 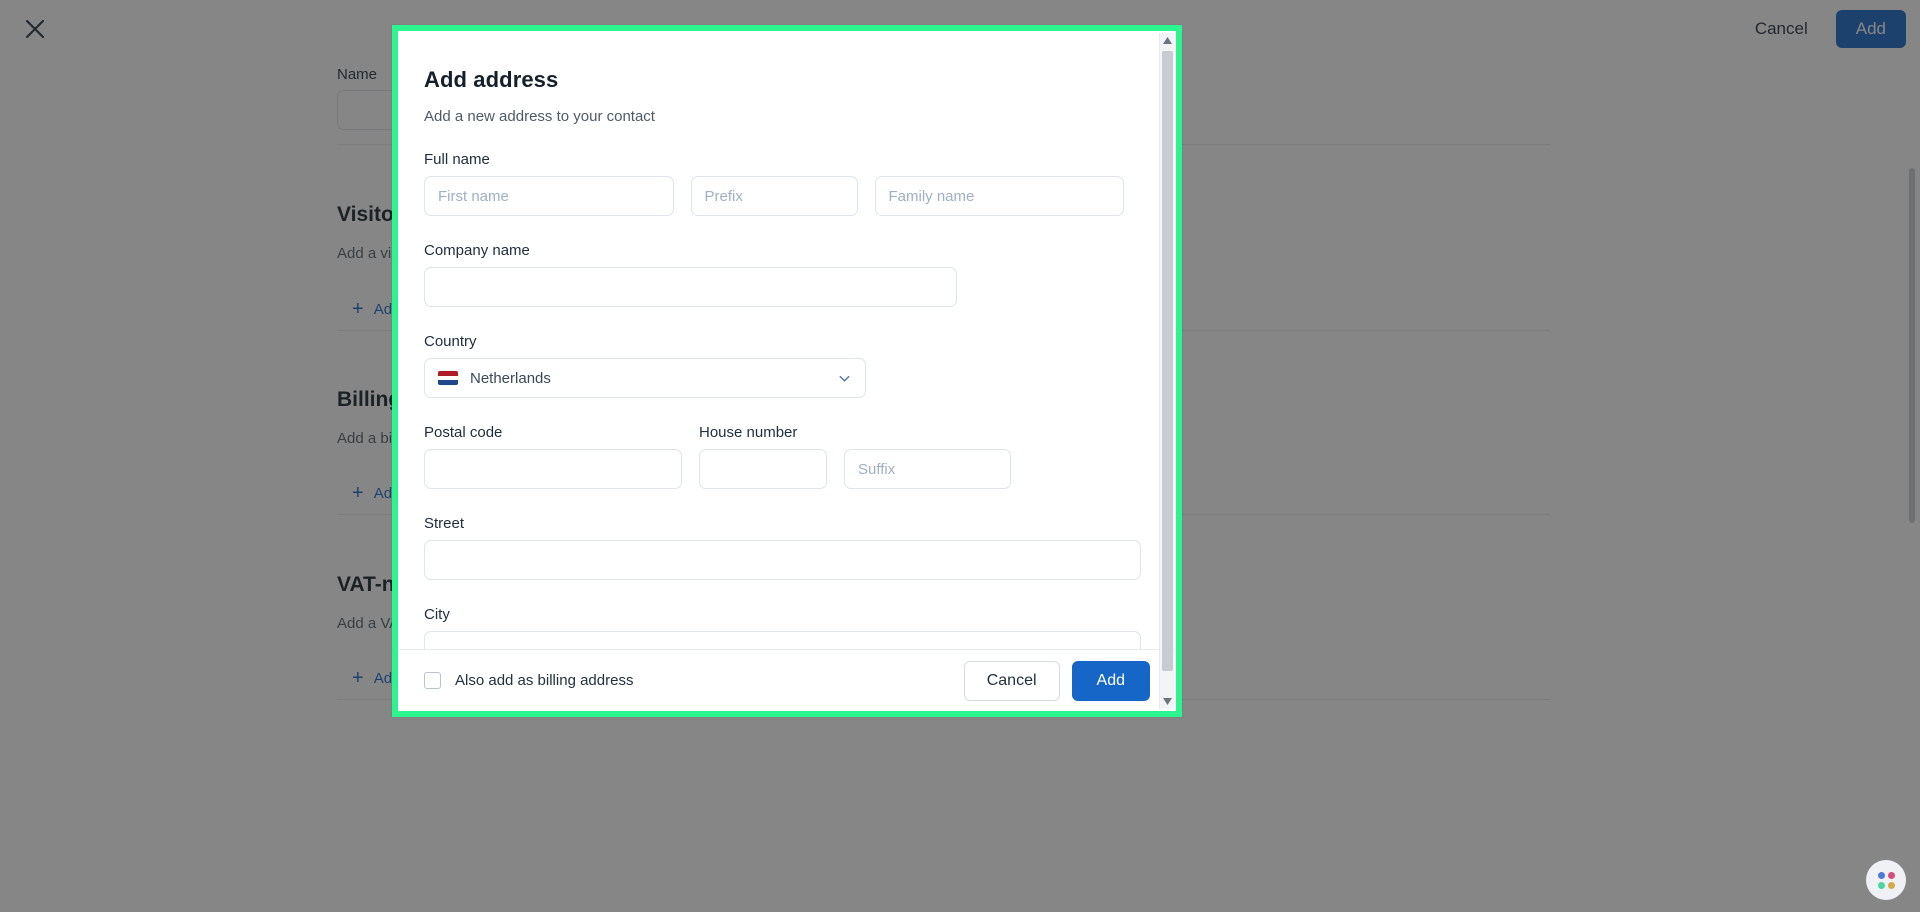 I want to click on dialog-footer-actions: Cancel Add, so click(x=1056, y=680).